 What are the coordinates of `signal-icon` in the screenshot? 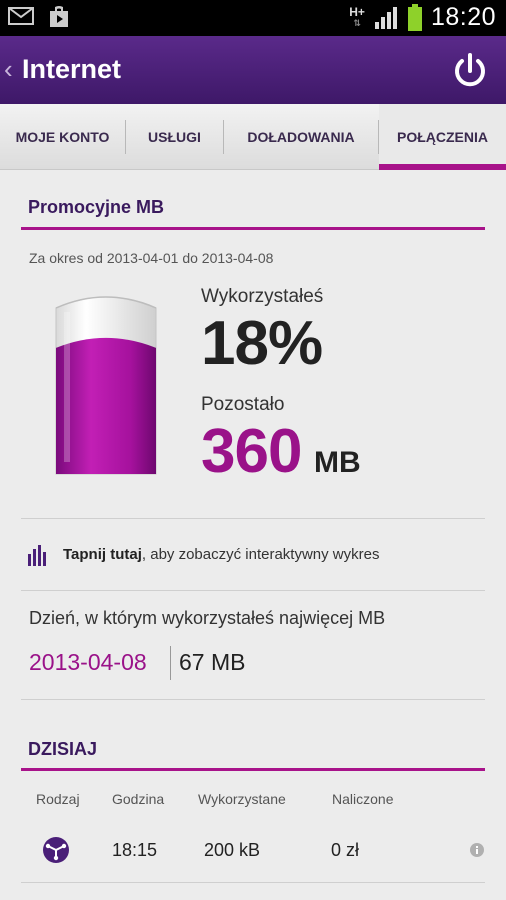 It's located at (385, 17).